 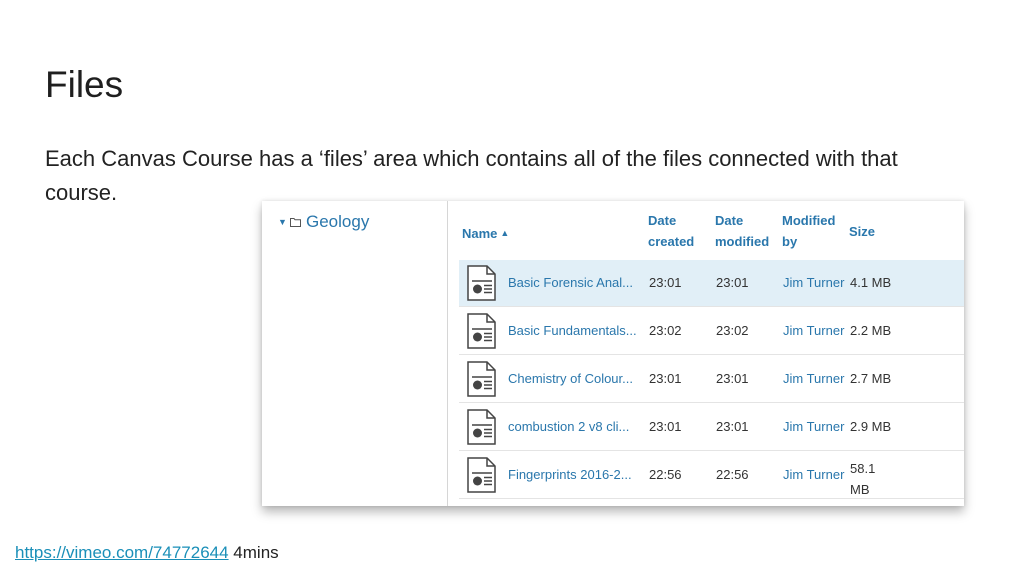 I want to click on column-header-name: Name ▲, so click(x=485, y=233).